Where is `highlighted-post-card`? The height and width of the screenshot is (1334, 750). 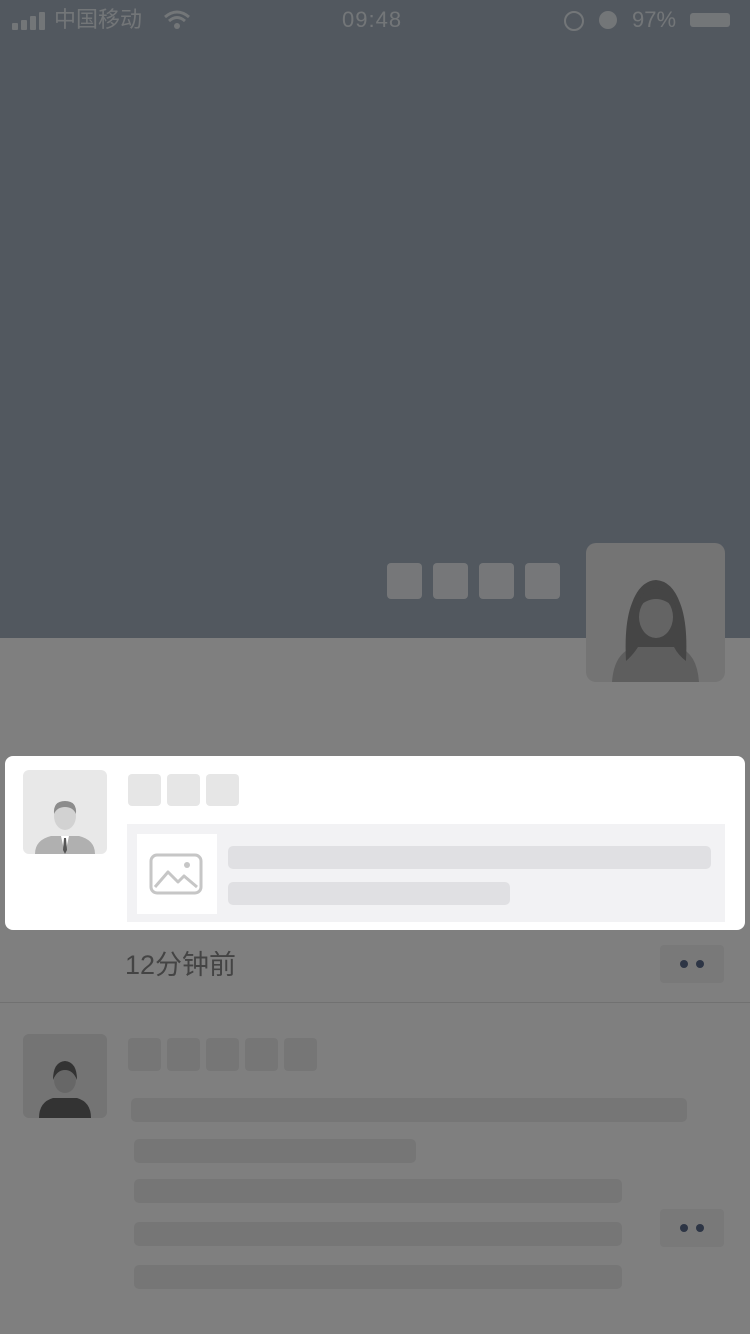
highlighted-post-card is located at coordinates (375, 843).